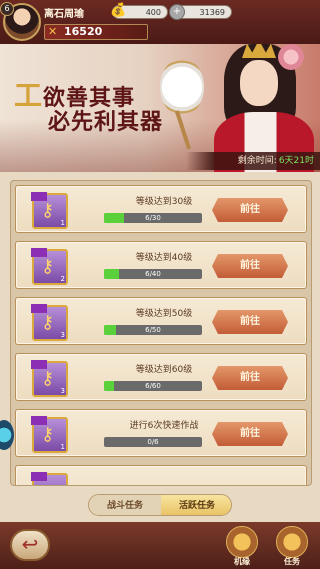 This screenshot has width=320, height=569. I want to click on progress-text: 6/30, so click(153, 218).